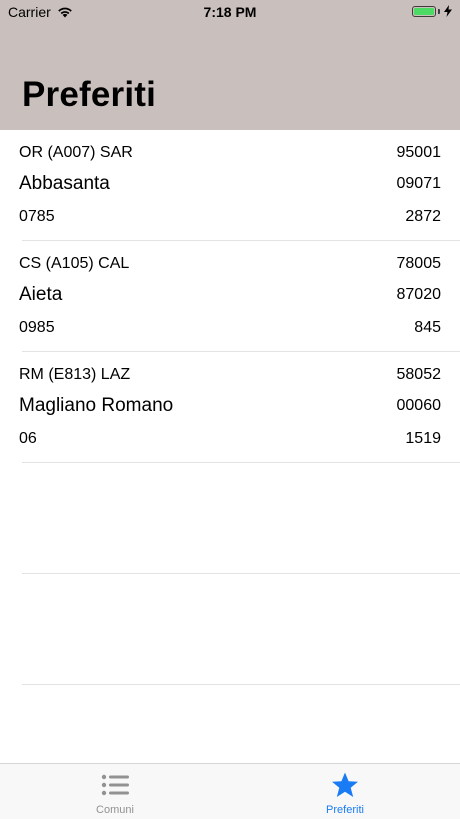  I want to click on municipality-name: Abbasanta, so click(64, 183).